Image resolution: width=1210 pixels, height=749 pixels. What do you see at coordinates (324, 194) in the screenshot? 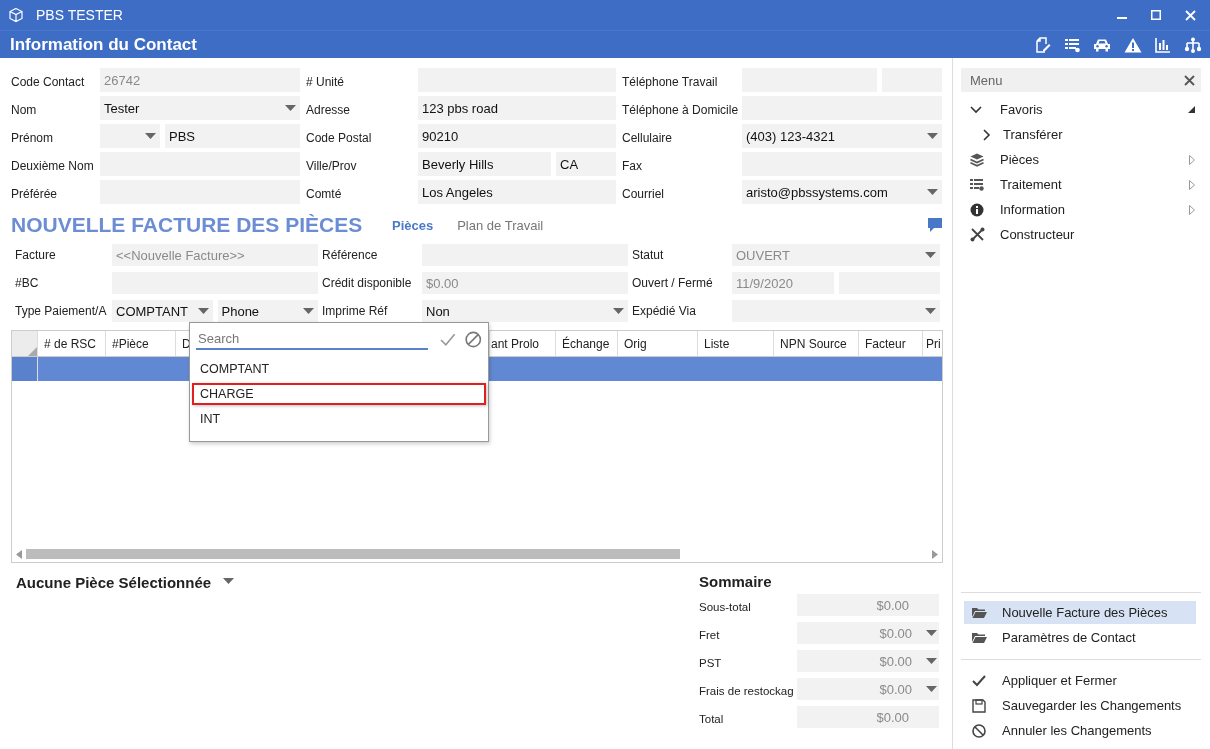
I see `field-label: Comté` at bounding box center [324, 194].